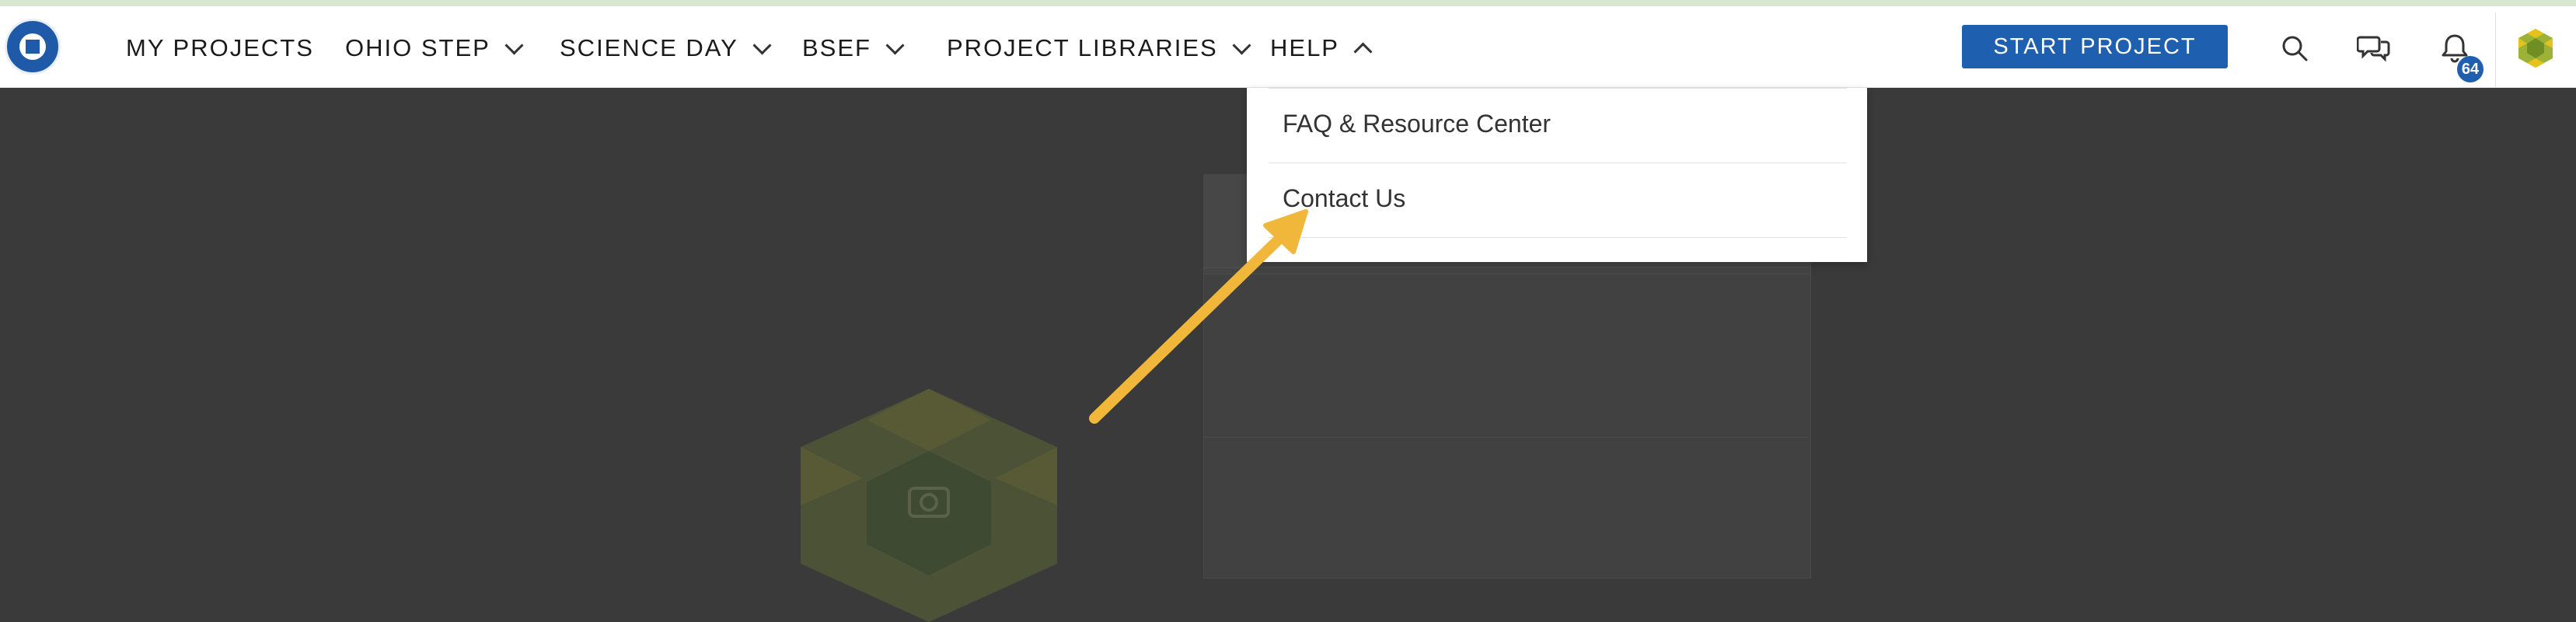  Describe the element at coordinates (1507, 426) in the screenshot. I see `bio-editor-dimmed` at that location.